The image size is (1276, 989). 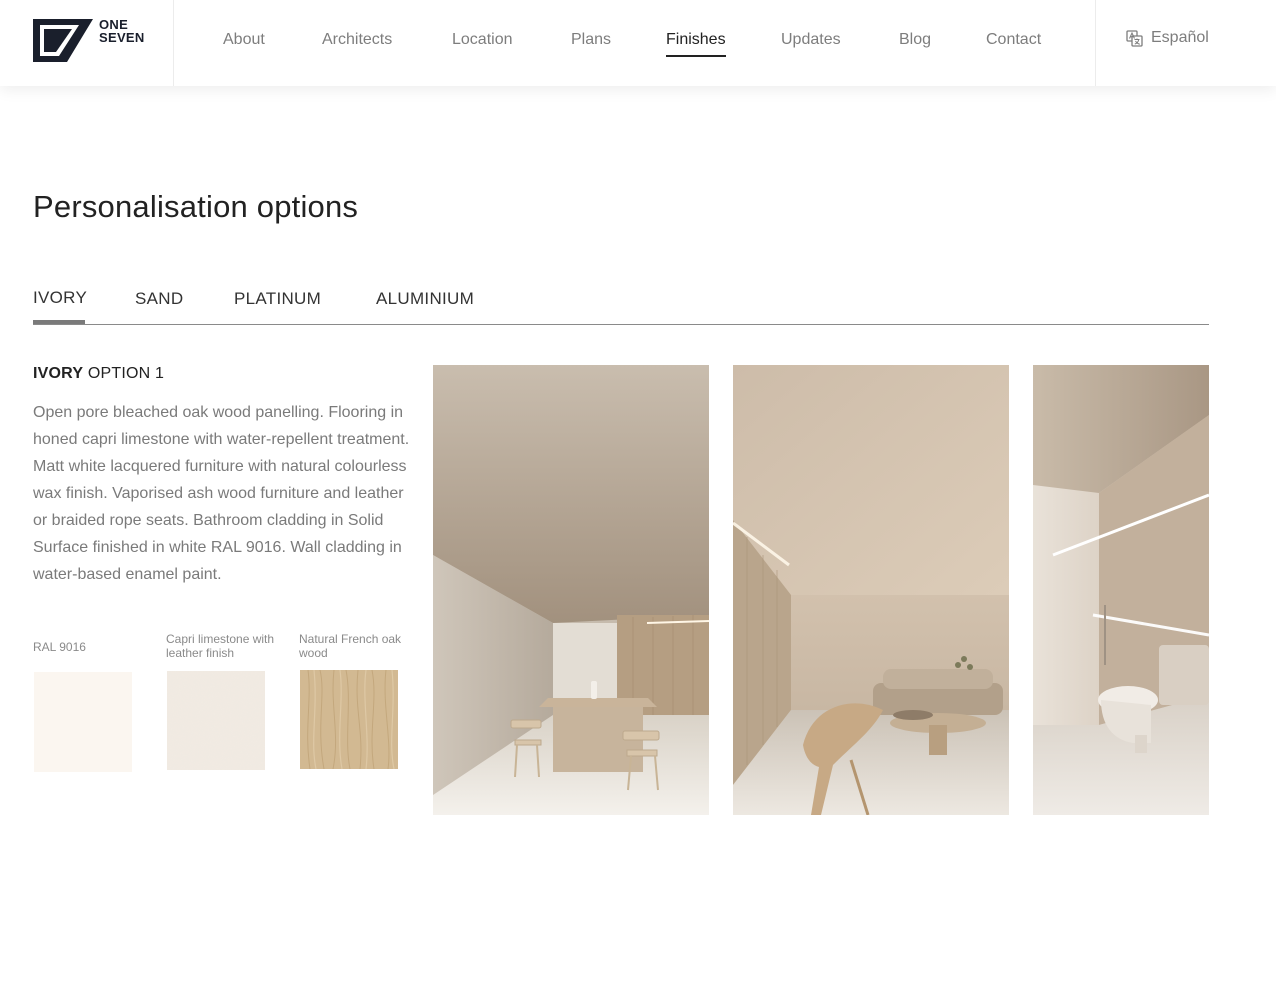 I want to click on language-label: Español, so click(x=1180, y=37).